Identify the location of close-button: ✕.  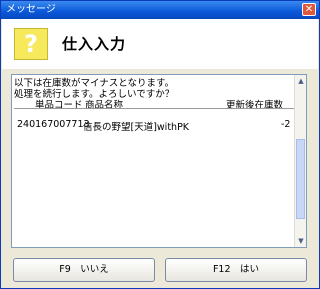
(309, 9).